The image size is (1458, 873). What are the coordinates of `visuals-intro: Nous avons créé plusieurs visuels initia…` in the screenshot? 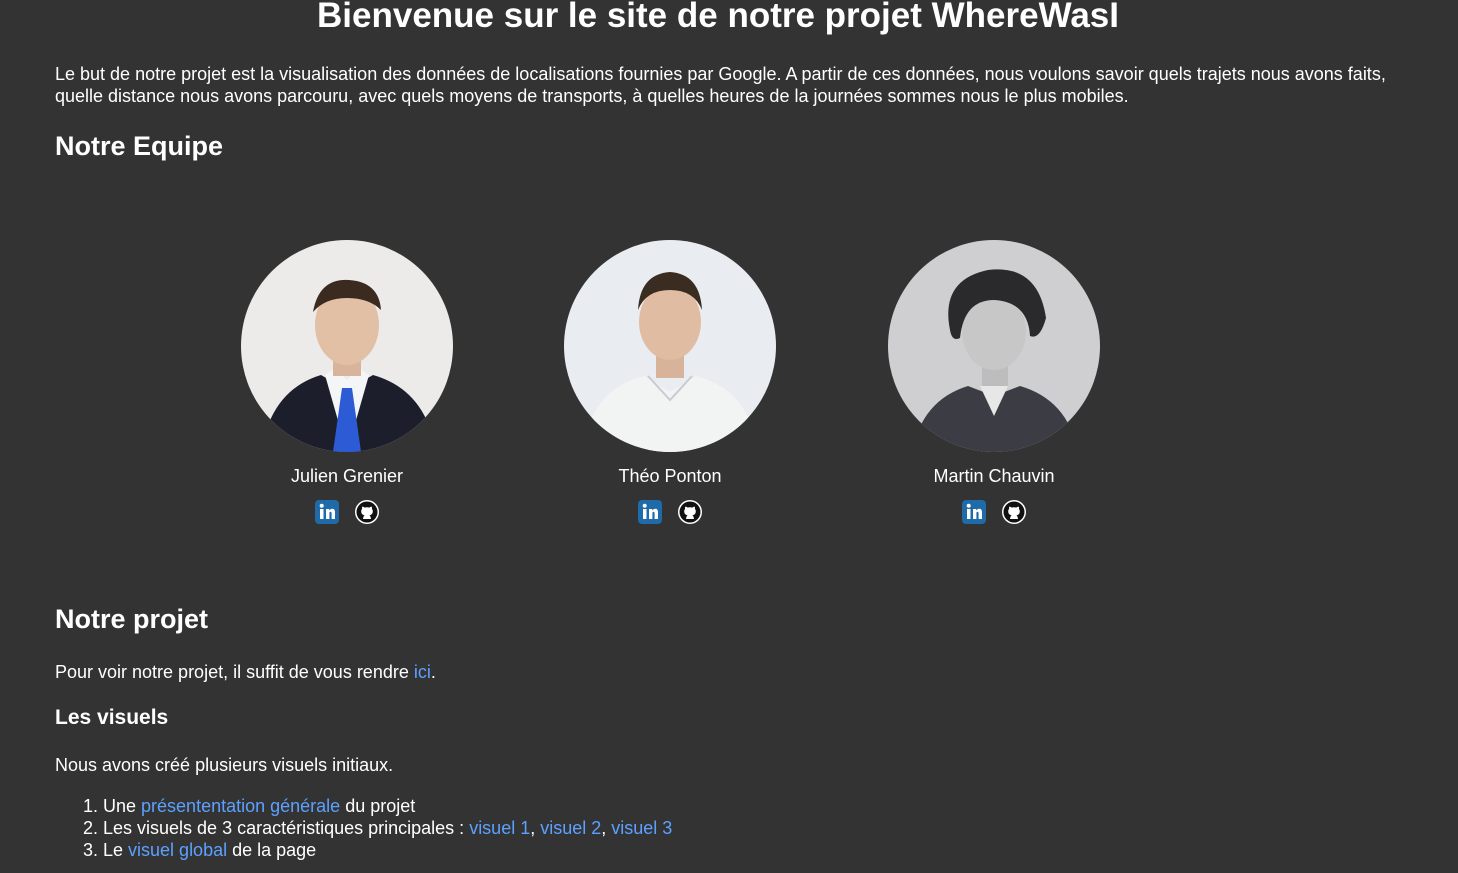 It's located at (224, 765).